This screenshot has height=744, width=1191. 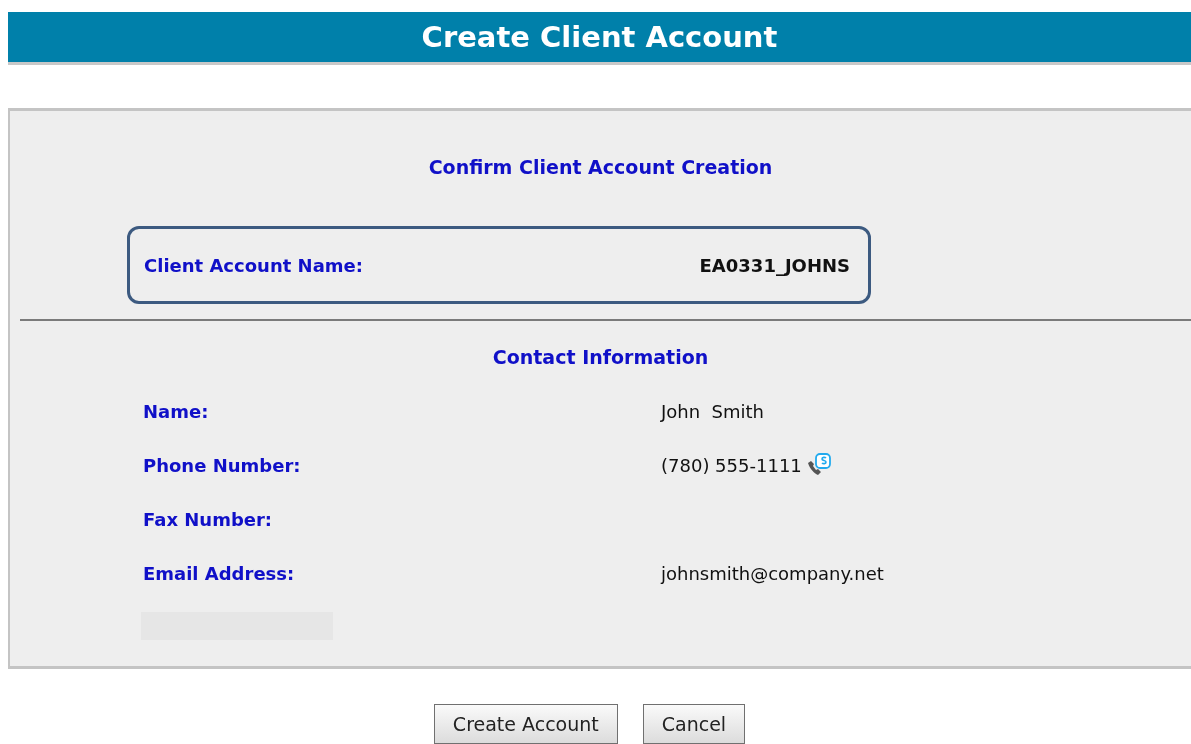 I want to click on field-label: Name:, so click(x=176, y=411).